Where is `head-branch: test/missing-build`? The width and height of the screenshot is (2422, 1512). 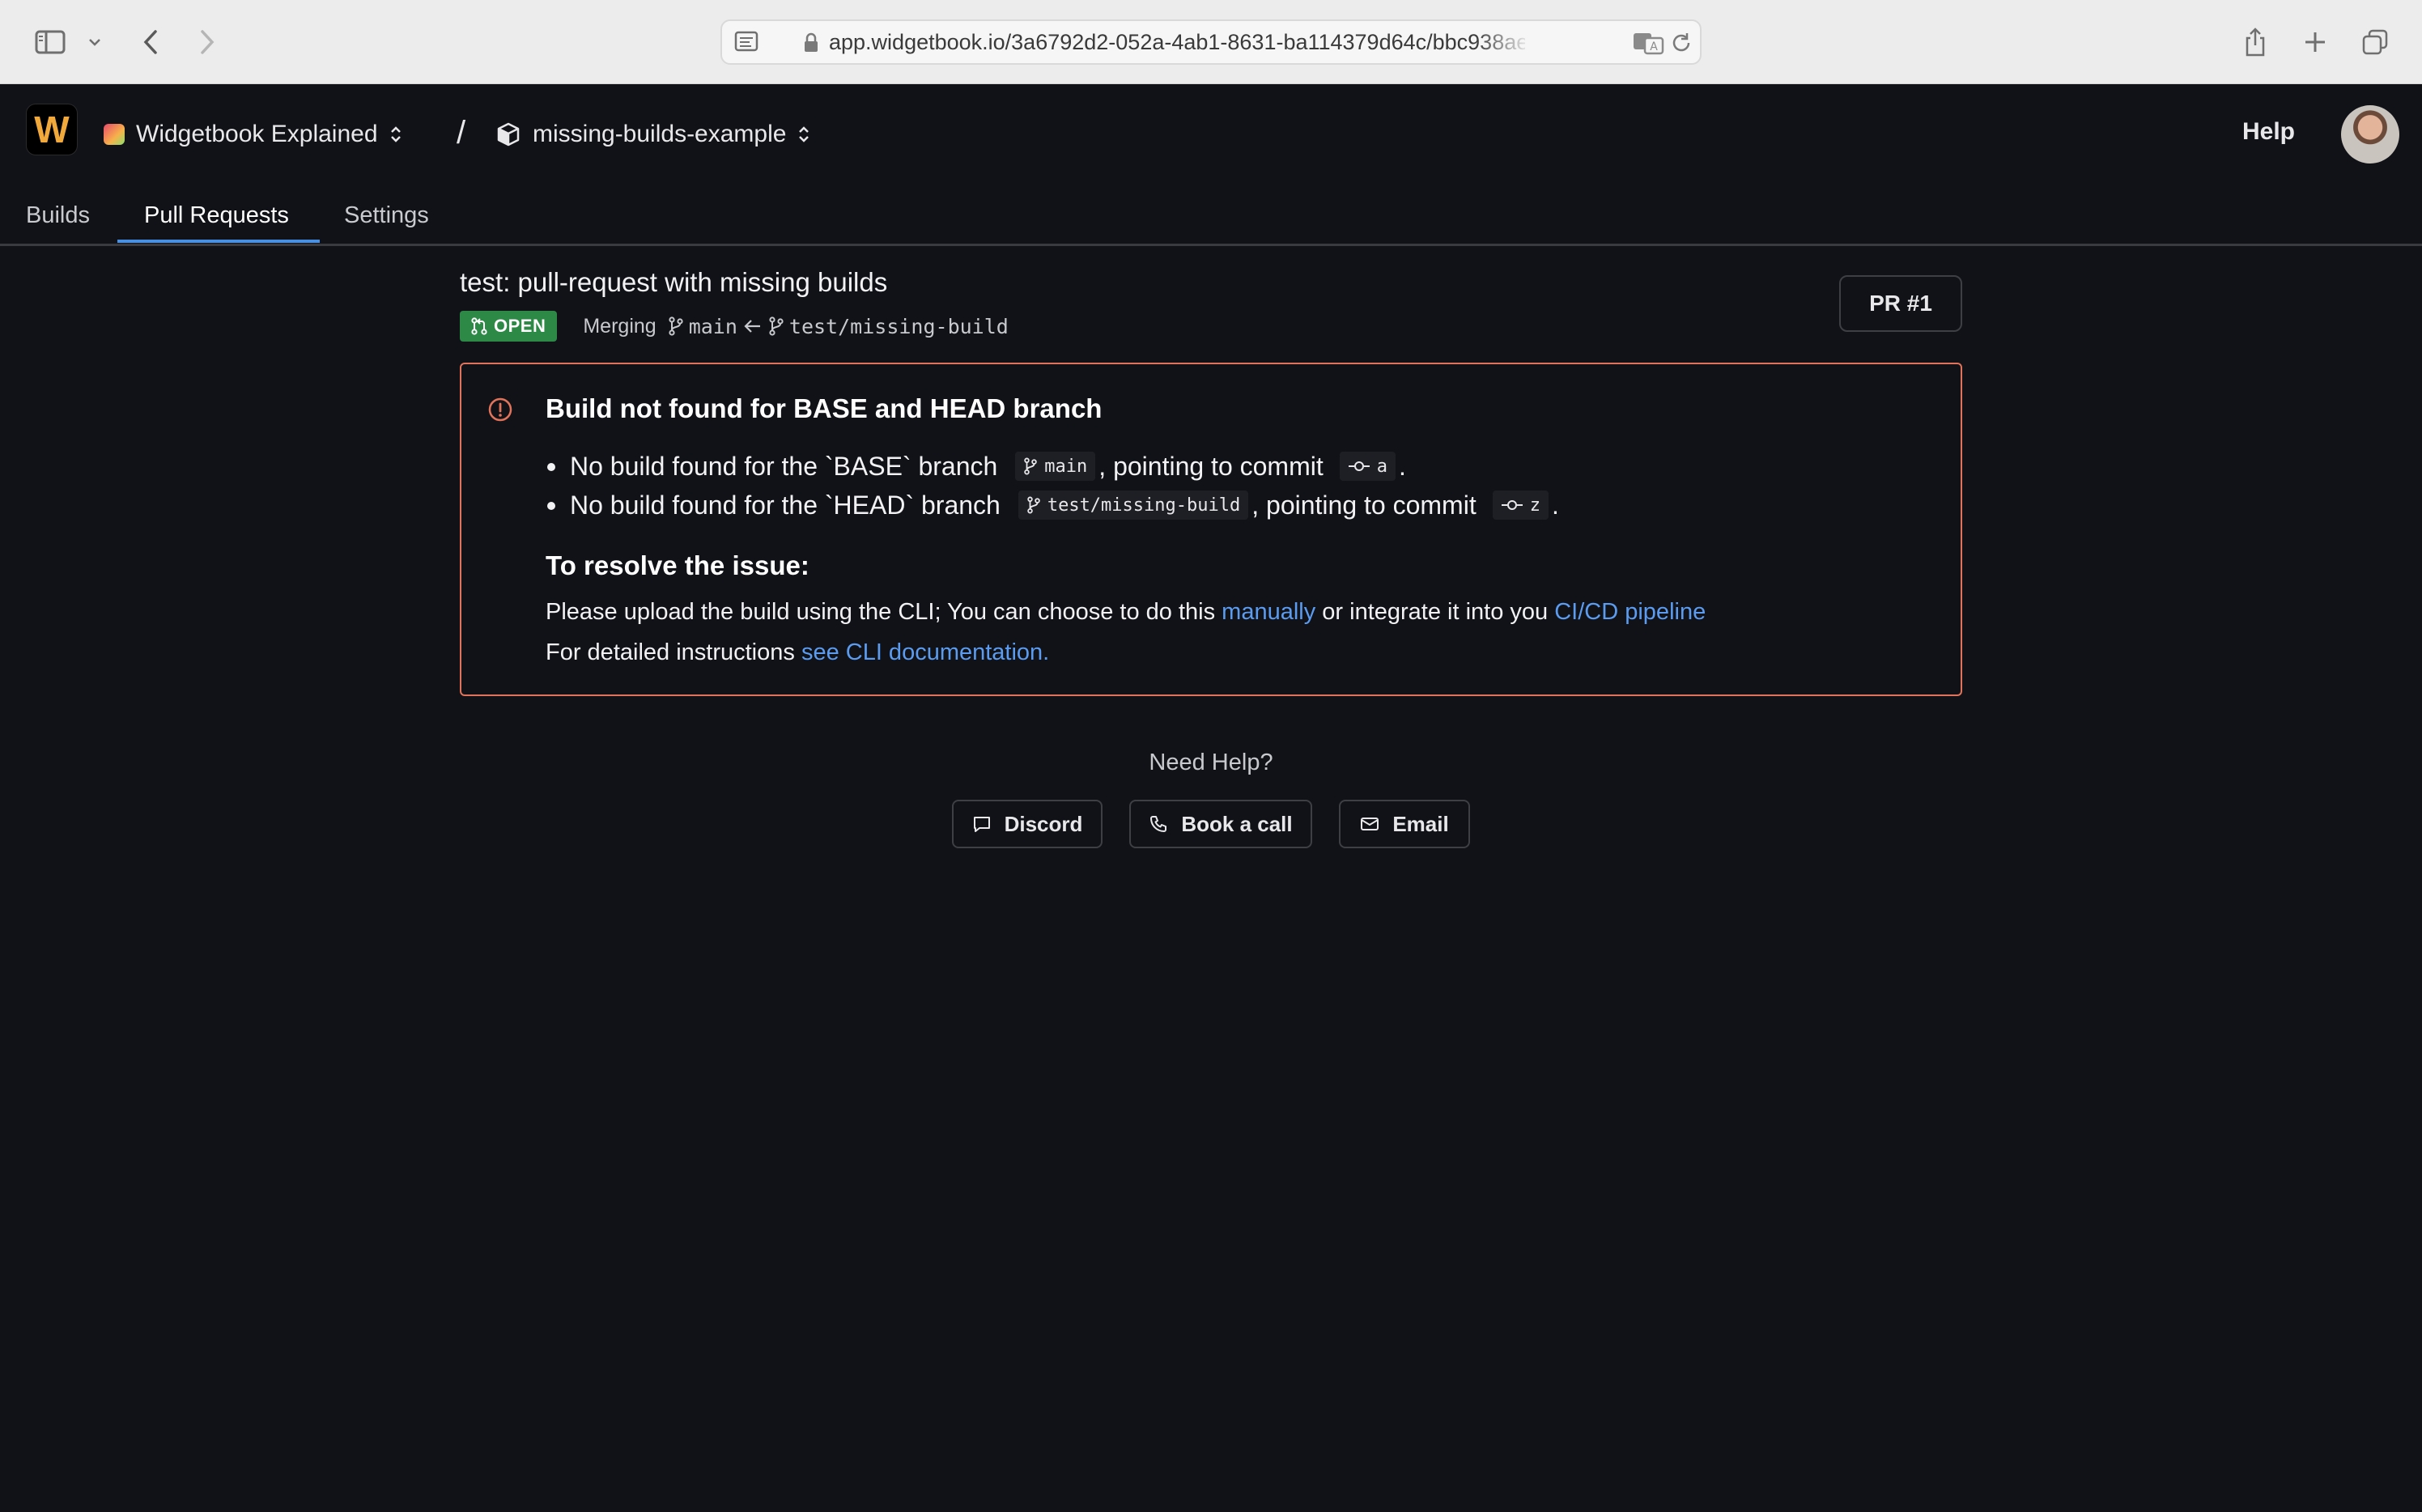
head-branch: test/missing-build is located at coordinates (898, 326).